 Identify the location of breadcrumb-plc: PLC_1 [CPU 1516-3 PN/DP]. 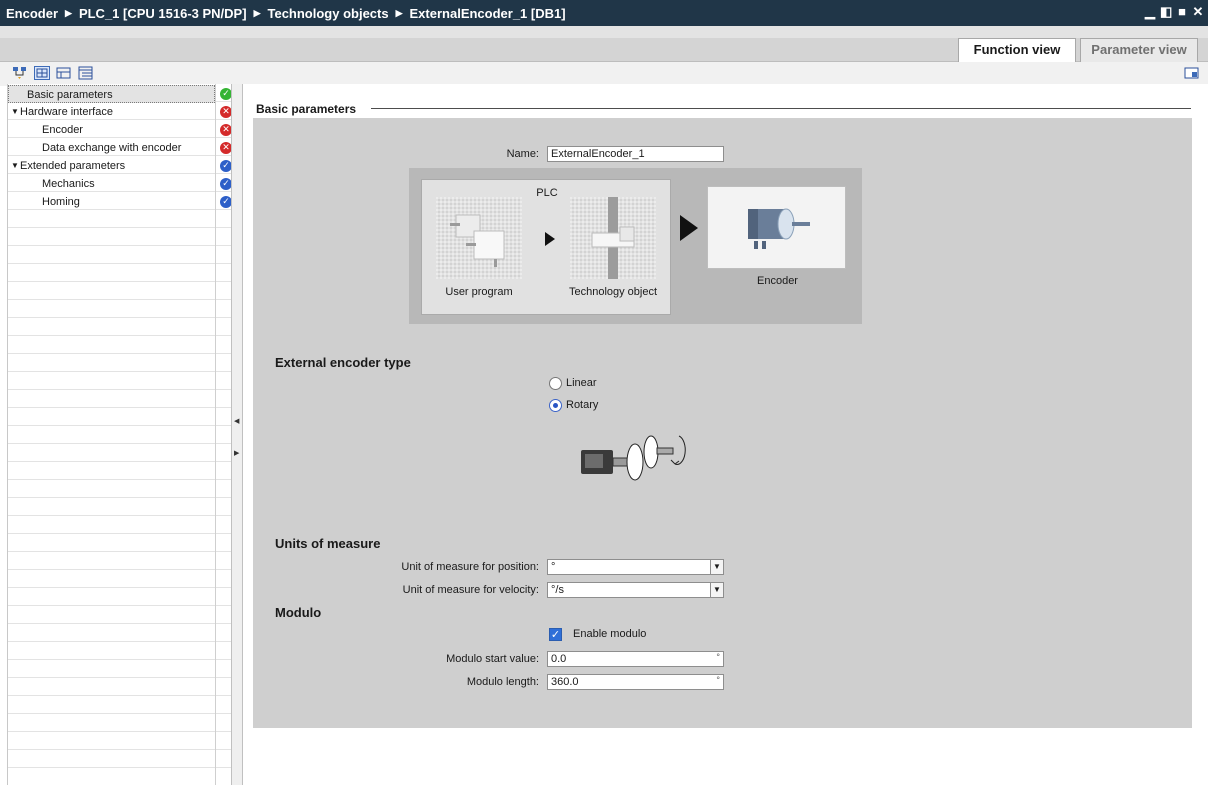
(163, 13).